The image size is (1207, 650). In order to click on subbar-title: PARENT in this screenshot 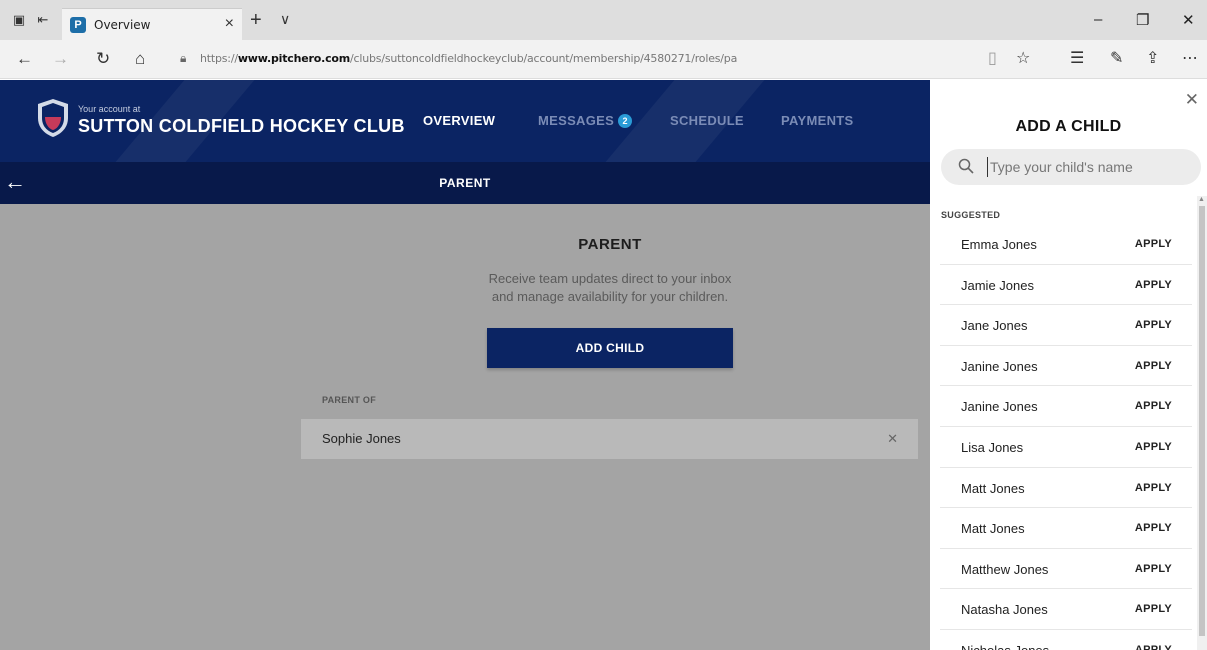, I will do `click(465, 183)`.